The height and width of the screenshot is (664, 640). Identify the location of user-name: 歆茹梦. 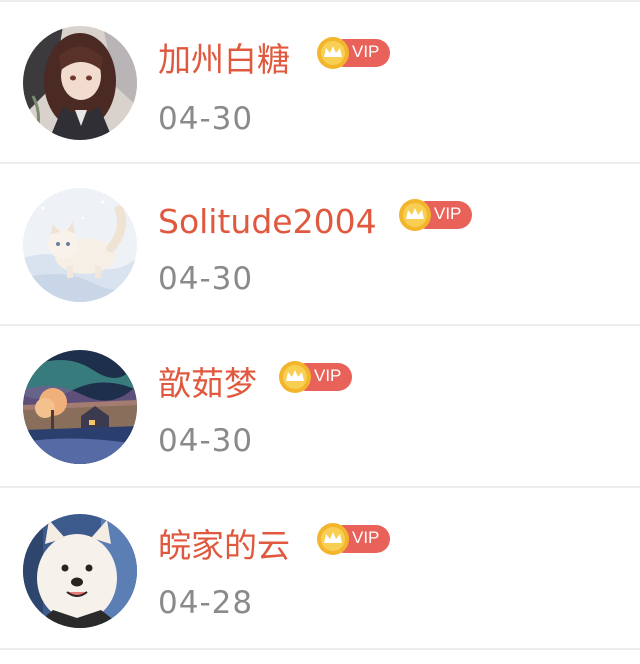
(207, 384).